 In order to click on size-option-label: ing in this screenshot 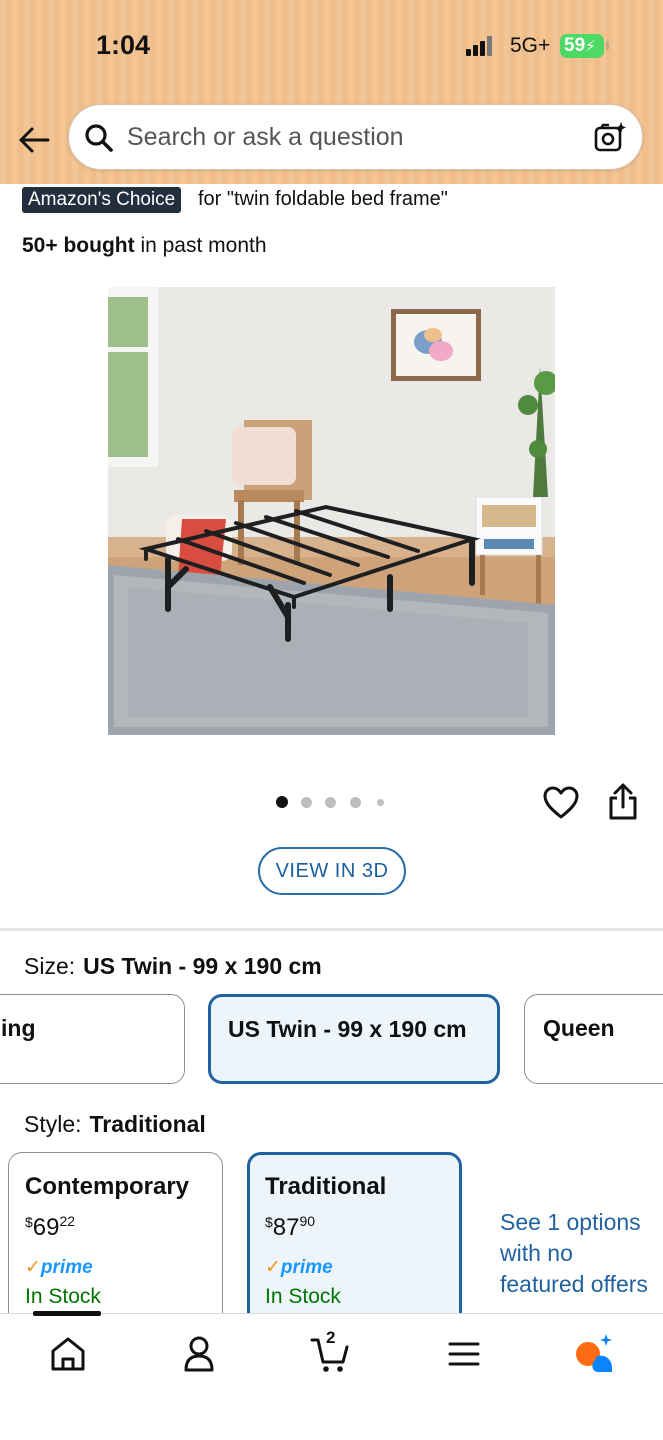, I will do `click(18, 1028)`.